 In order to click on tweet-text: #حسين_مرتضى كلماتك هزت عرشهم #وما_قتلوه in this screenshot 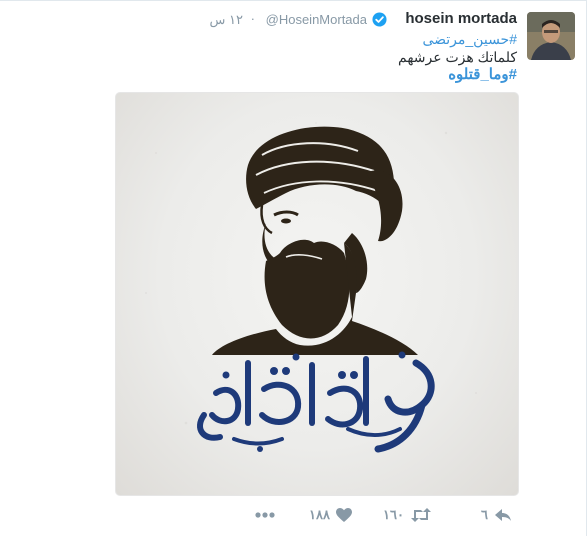, I will do `click(297, 57)`.